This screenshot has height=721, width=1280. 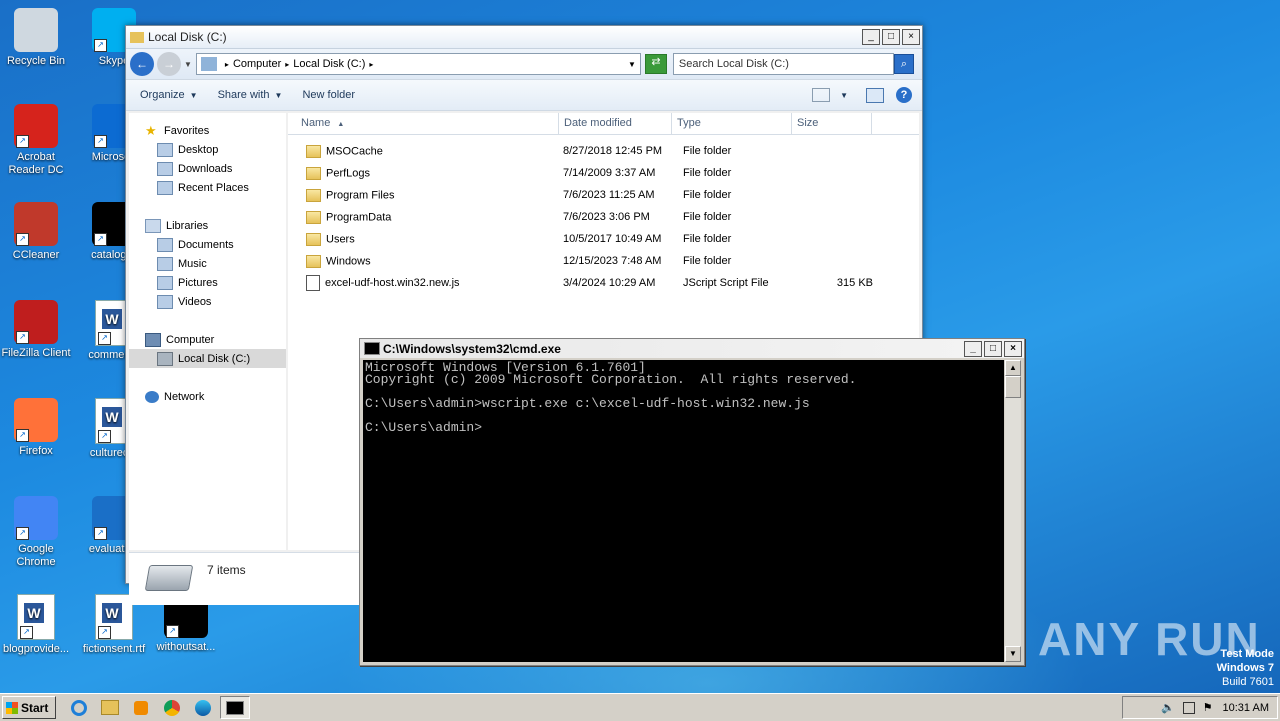 I want to click on nav-item-label: Desktop, so click(x=198, y=149).